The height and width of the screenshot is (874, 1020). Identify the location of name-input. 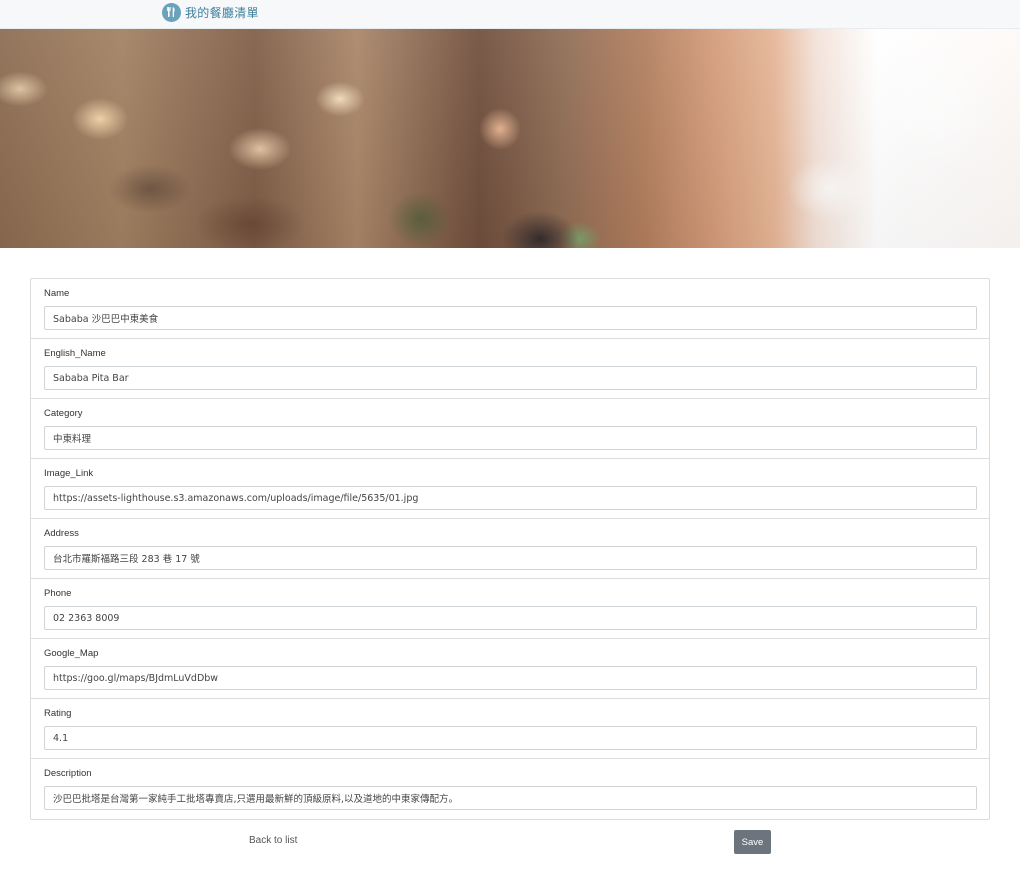
(510, 318).